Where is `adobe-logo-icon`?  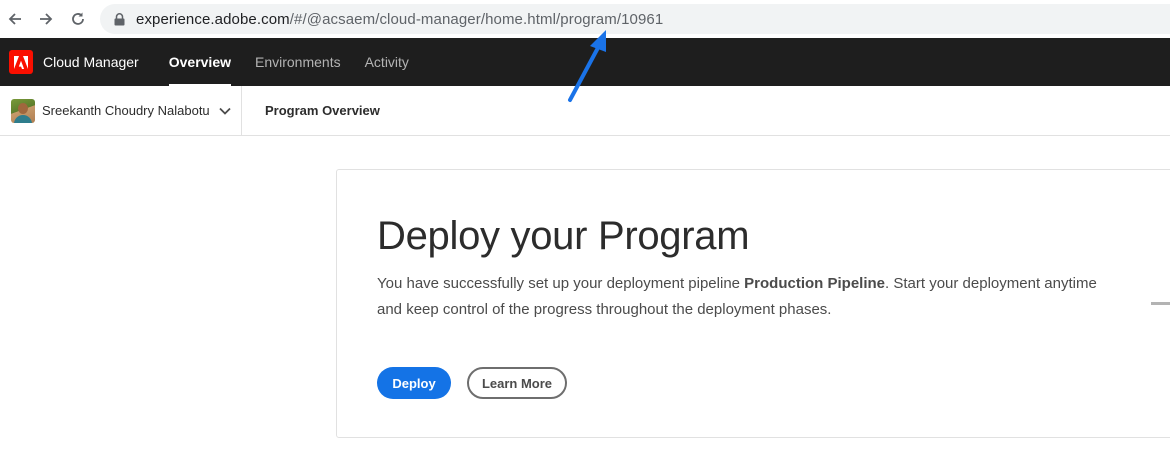
adobe-logo-icon is located at coordinates (21, 62).